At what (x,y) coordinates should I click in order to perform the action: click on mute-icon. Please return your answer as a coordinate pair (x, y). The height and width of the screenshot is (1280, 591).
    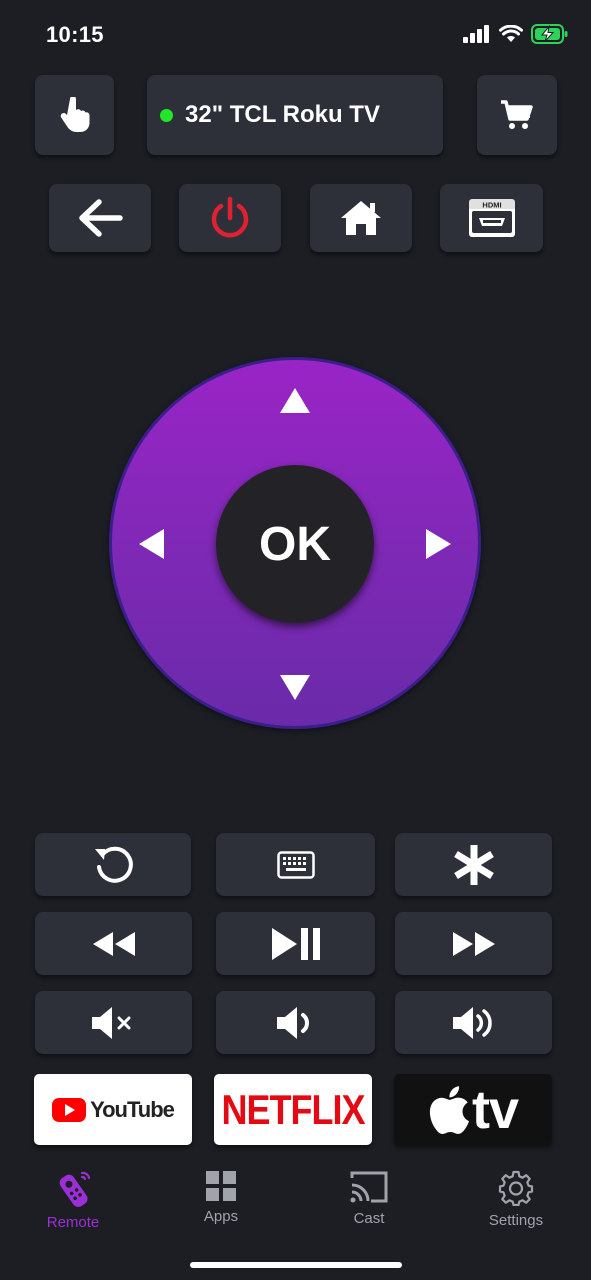
    Looking at the image, I should click on (110, 1022).